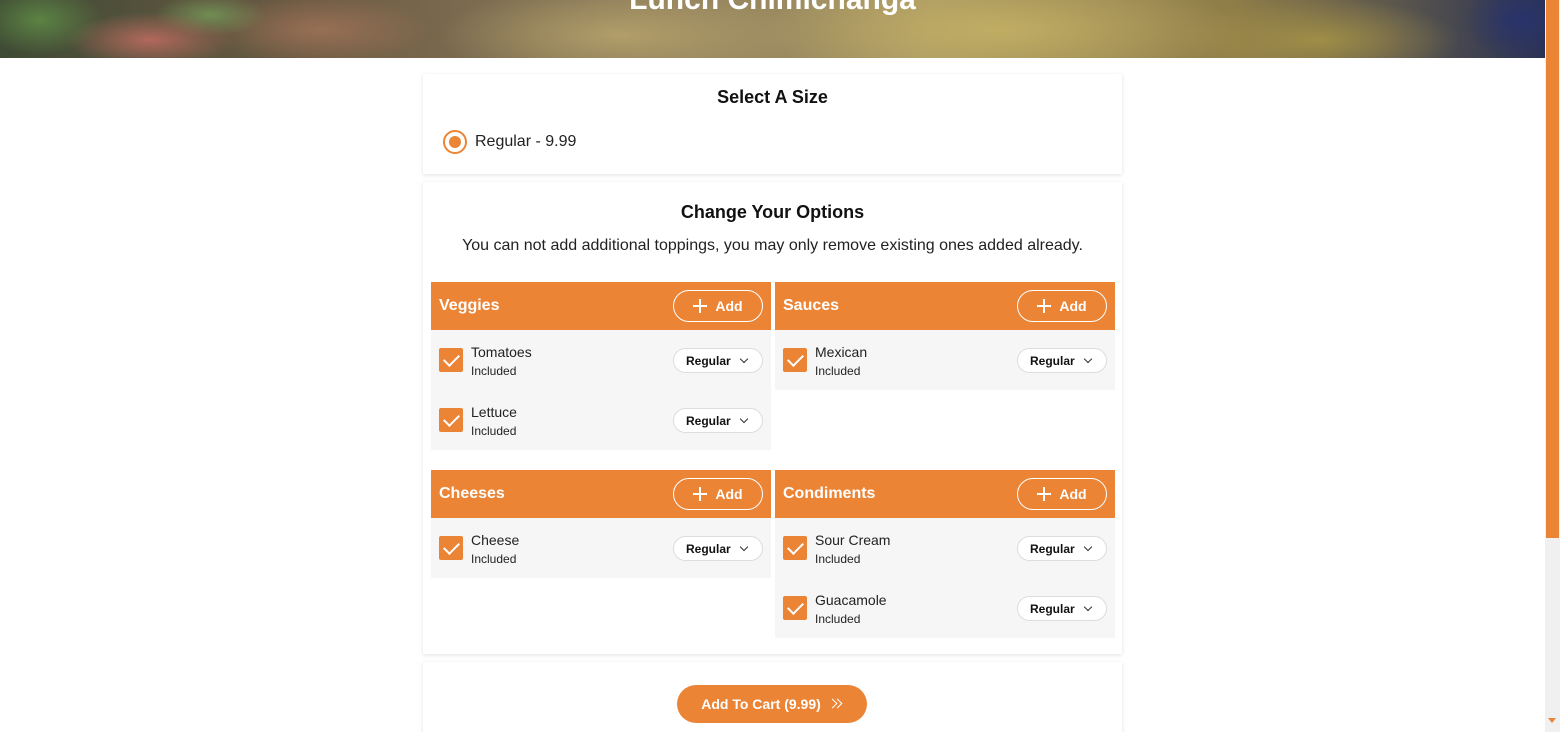 The width and height of the screenshot is (1560, 732). I want to click on hero-banner: Lunch Chimichanga, so click(772, 29).